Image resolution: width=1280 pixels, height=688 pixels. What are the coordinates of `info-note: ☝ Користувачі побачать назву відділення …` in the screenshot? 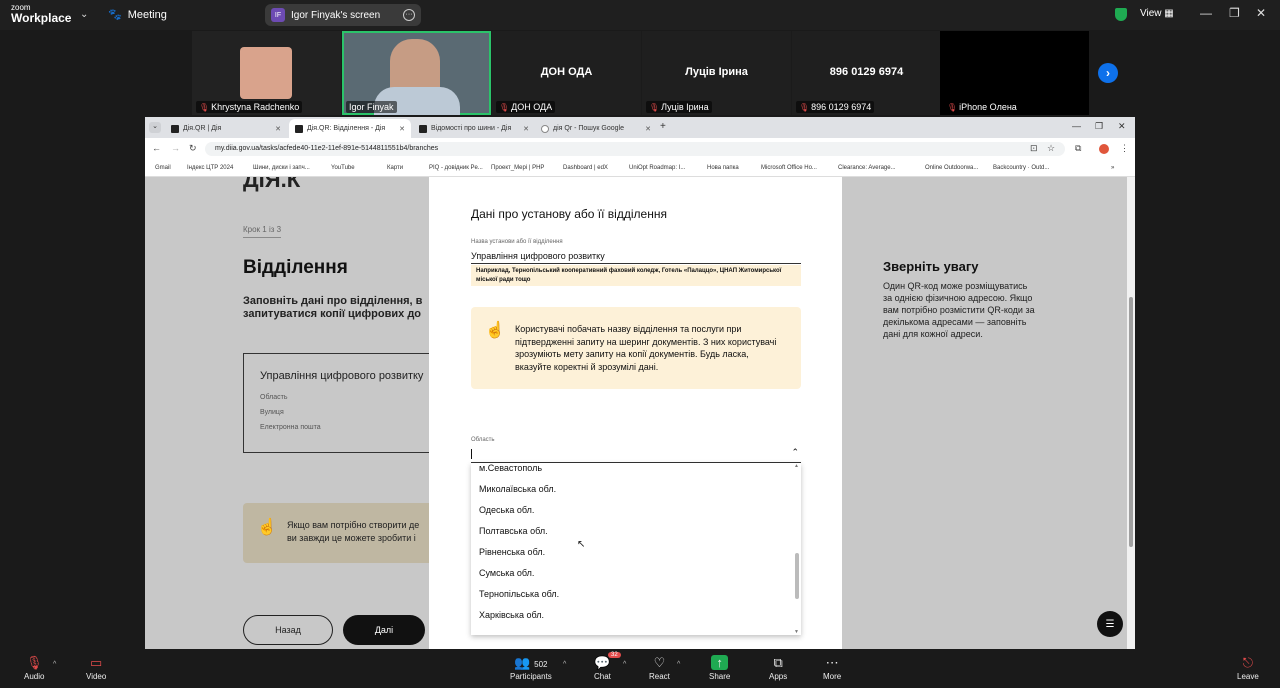 It's located at (636, 348).